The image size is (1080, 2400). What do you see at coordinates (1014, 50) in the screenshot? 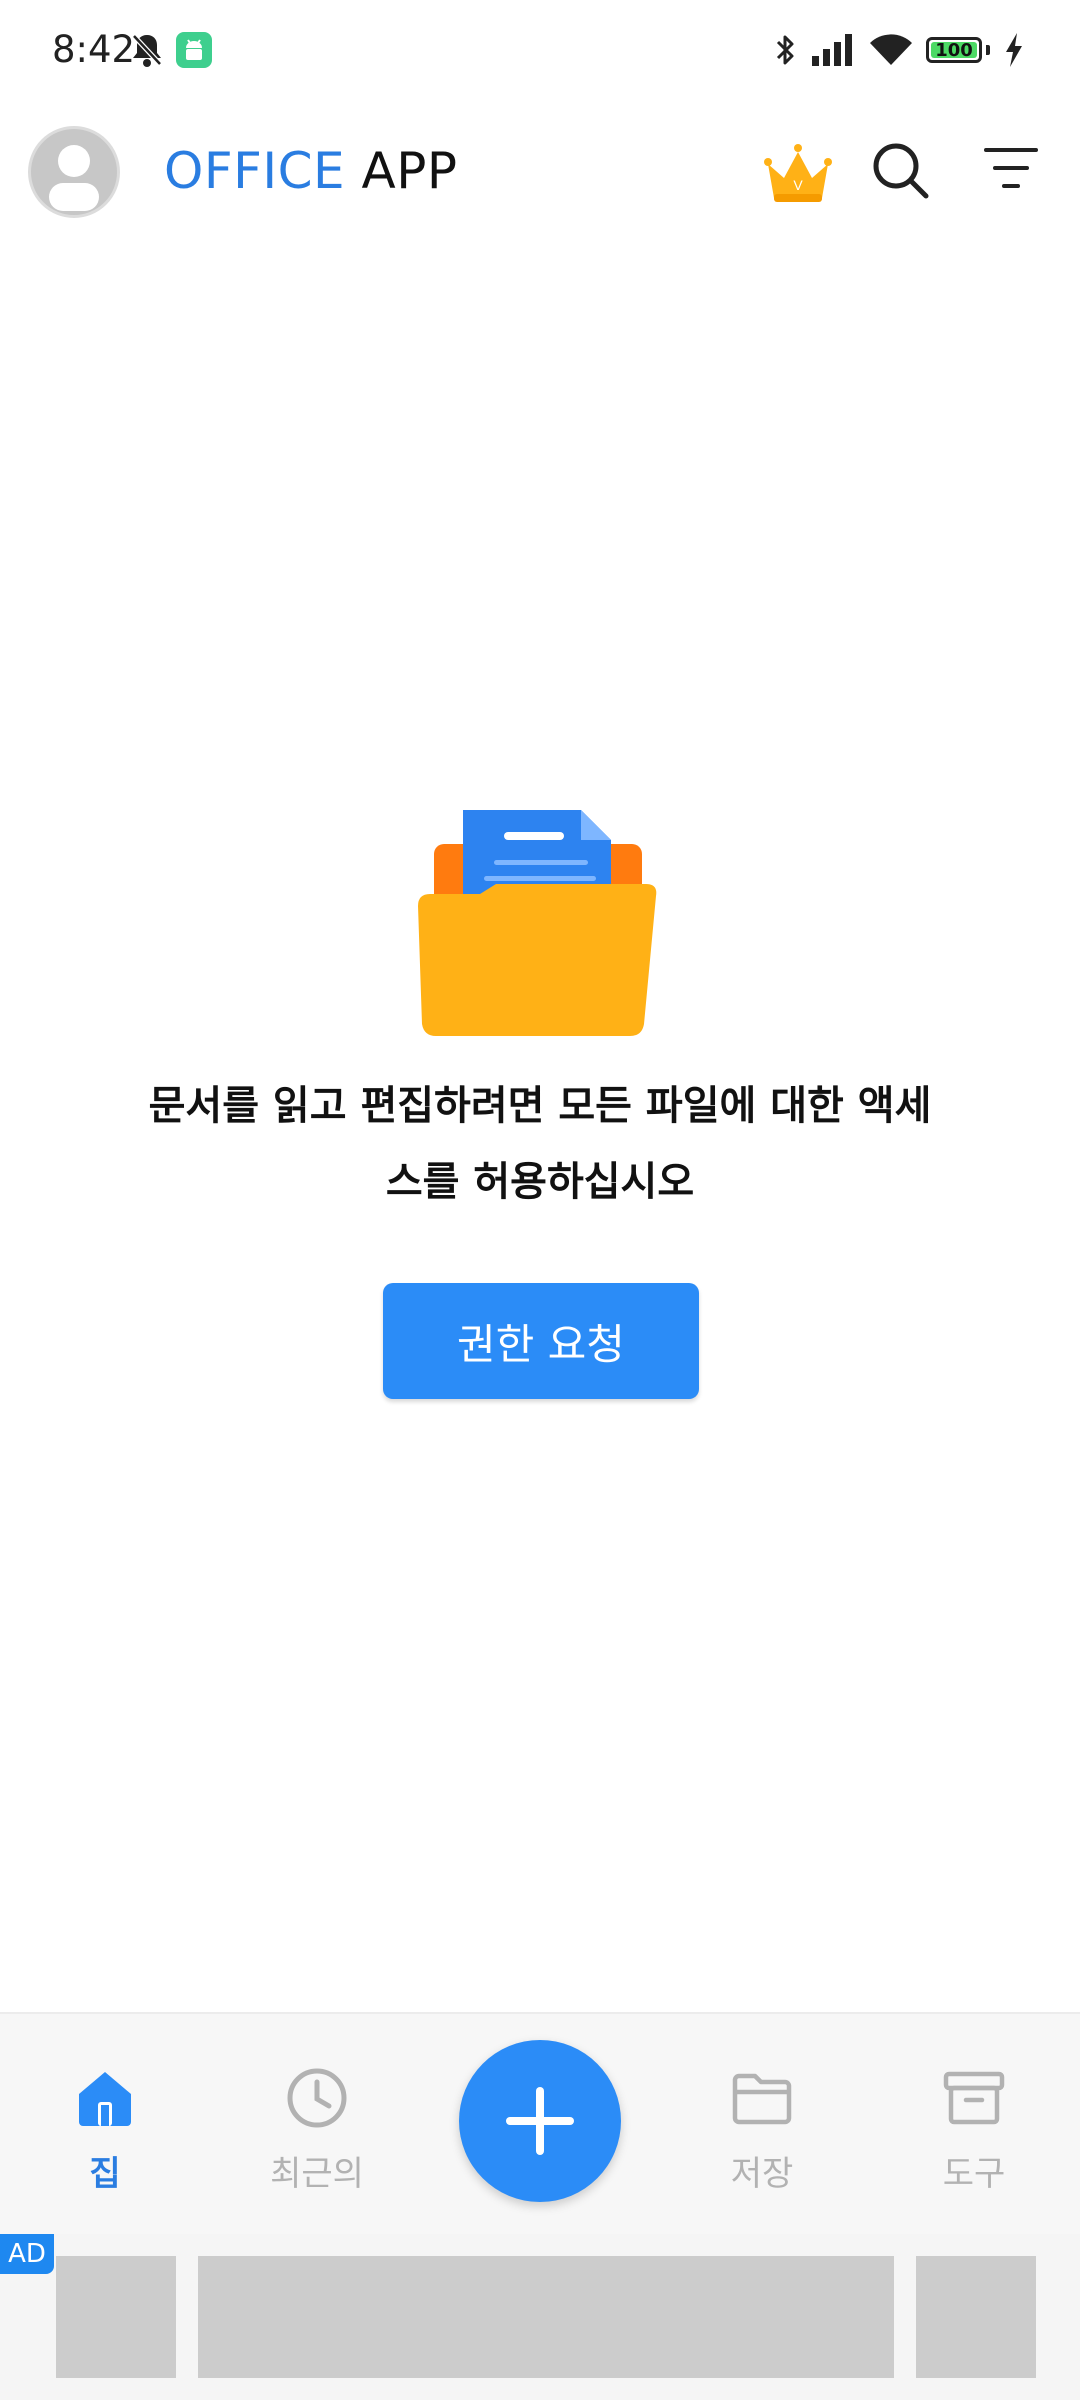
I see `charging-bolt-icon` at bounding box center [1014, 50].